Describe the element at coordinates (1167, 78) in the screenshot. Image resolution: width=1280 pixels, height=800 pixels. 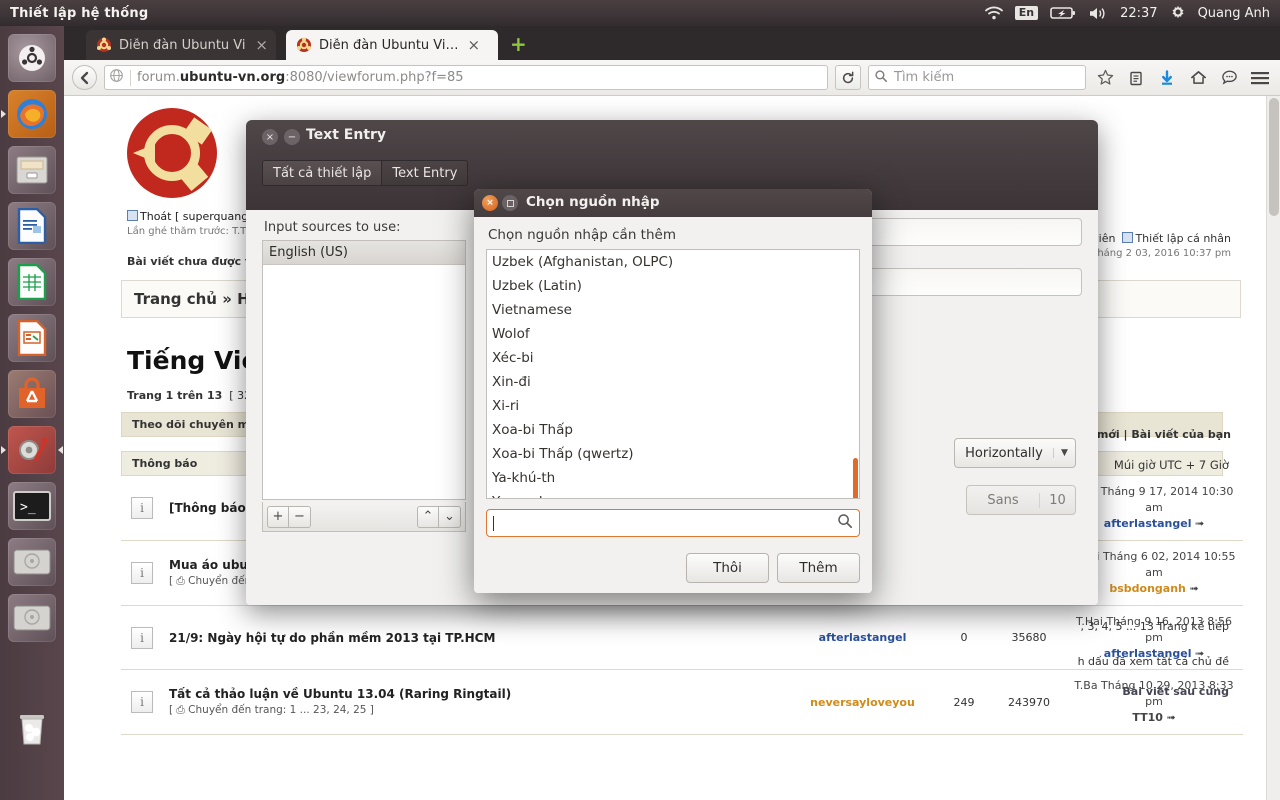
I see `download-icon` at that location.